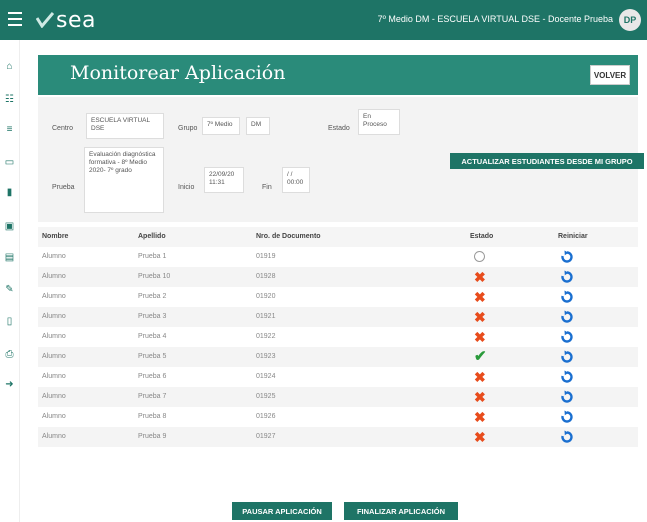 This screenshot has height=522, width=647. I want to click on table-row: Alumno Prueba 5 01923 ✔, so click(338, 357).